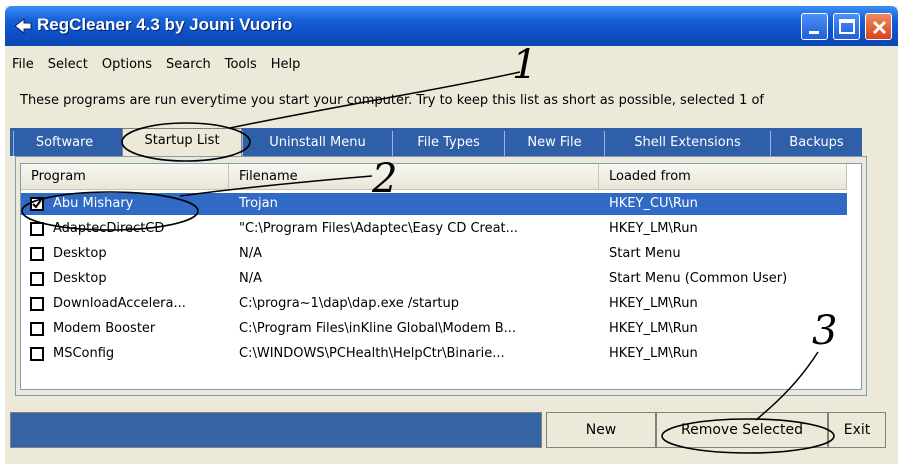  Describe the element at coordinates (23, 65) in the screenshot. I see `menu-file: File` at that location.